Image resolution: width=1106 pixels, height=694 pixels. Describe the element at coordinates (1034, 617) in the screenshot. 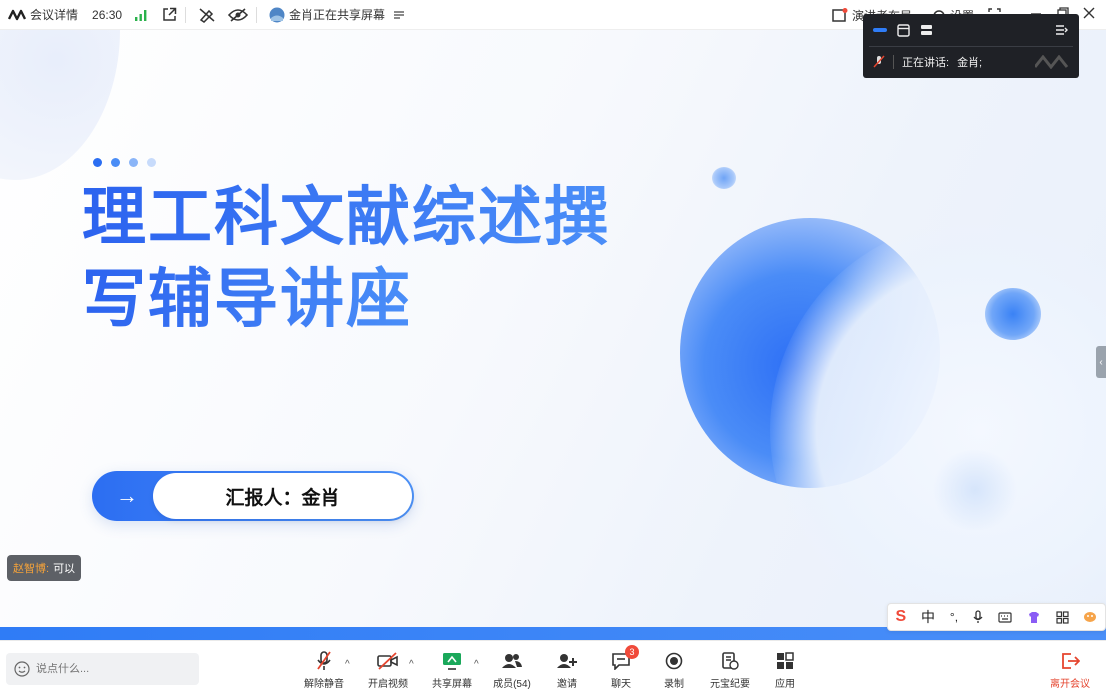

I see `skin-icon` at that location.